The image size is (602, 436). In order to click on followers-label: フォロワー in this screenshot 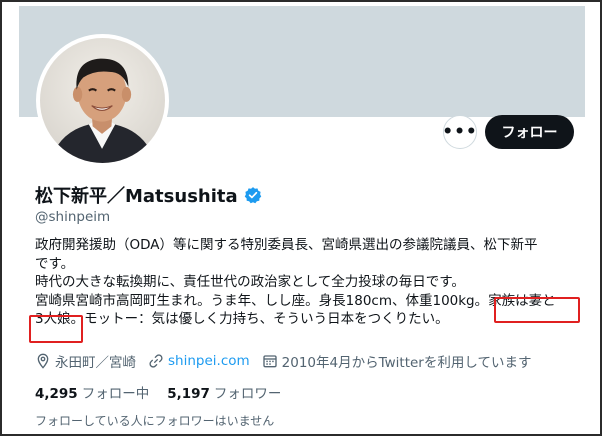, I will do `click(247, 394)`.